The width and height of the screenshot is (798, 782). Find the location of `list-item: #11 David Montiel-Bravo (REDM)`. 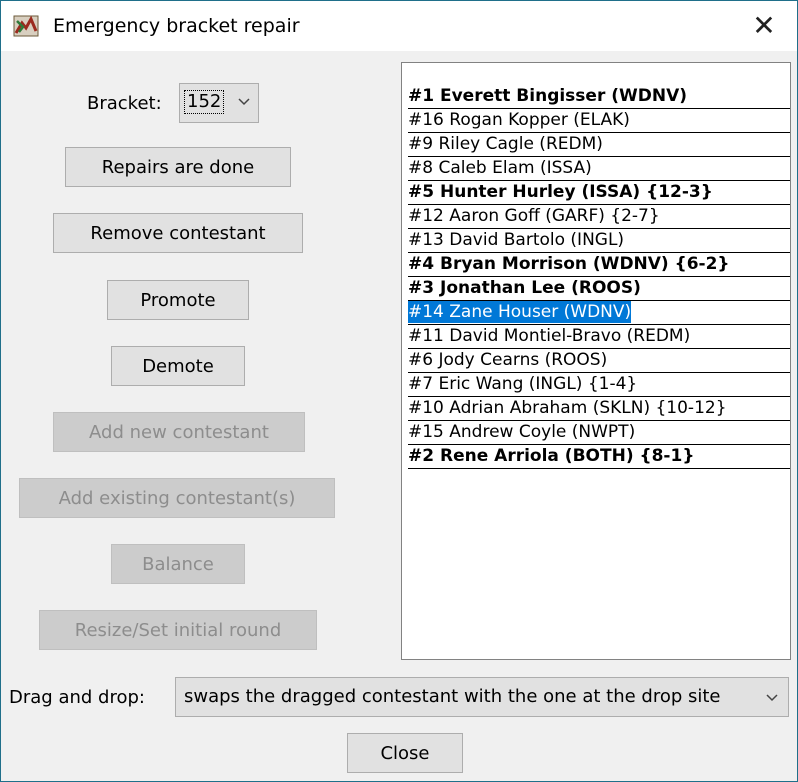

list-item: #11 David Montiel-Bravo (REDM) is located at coordinates (599, 337).